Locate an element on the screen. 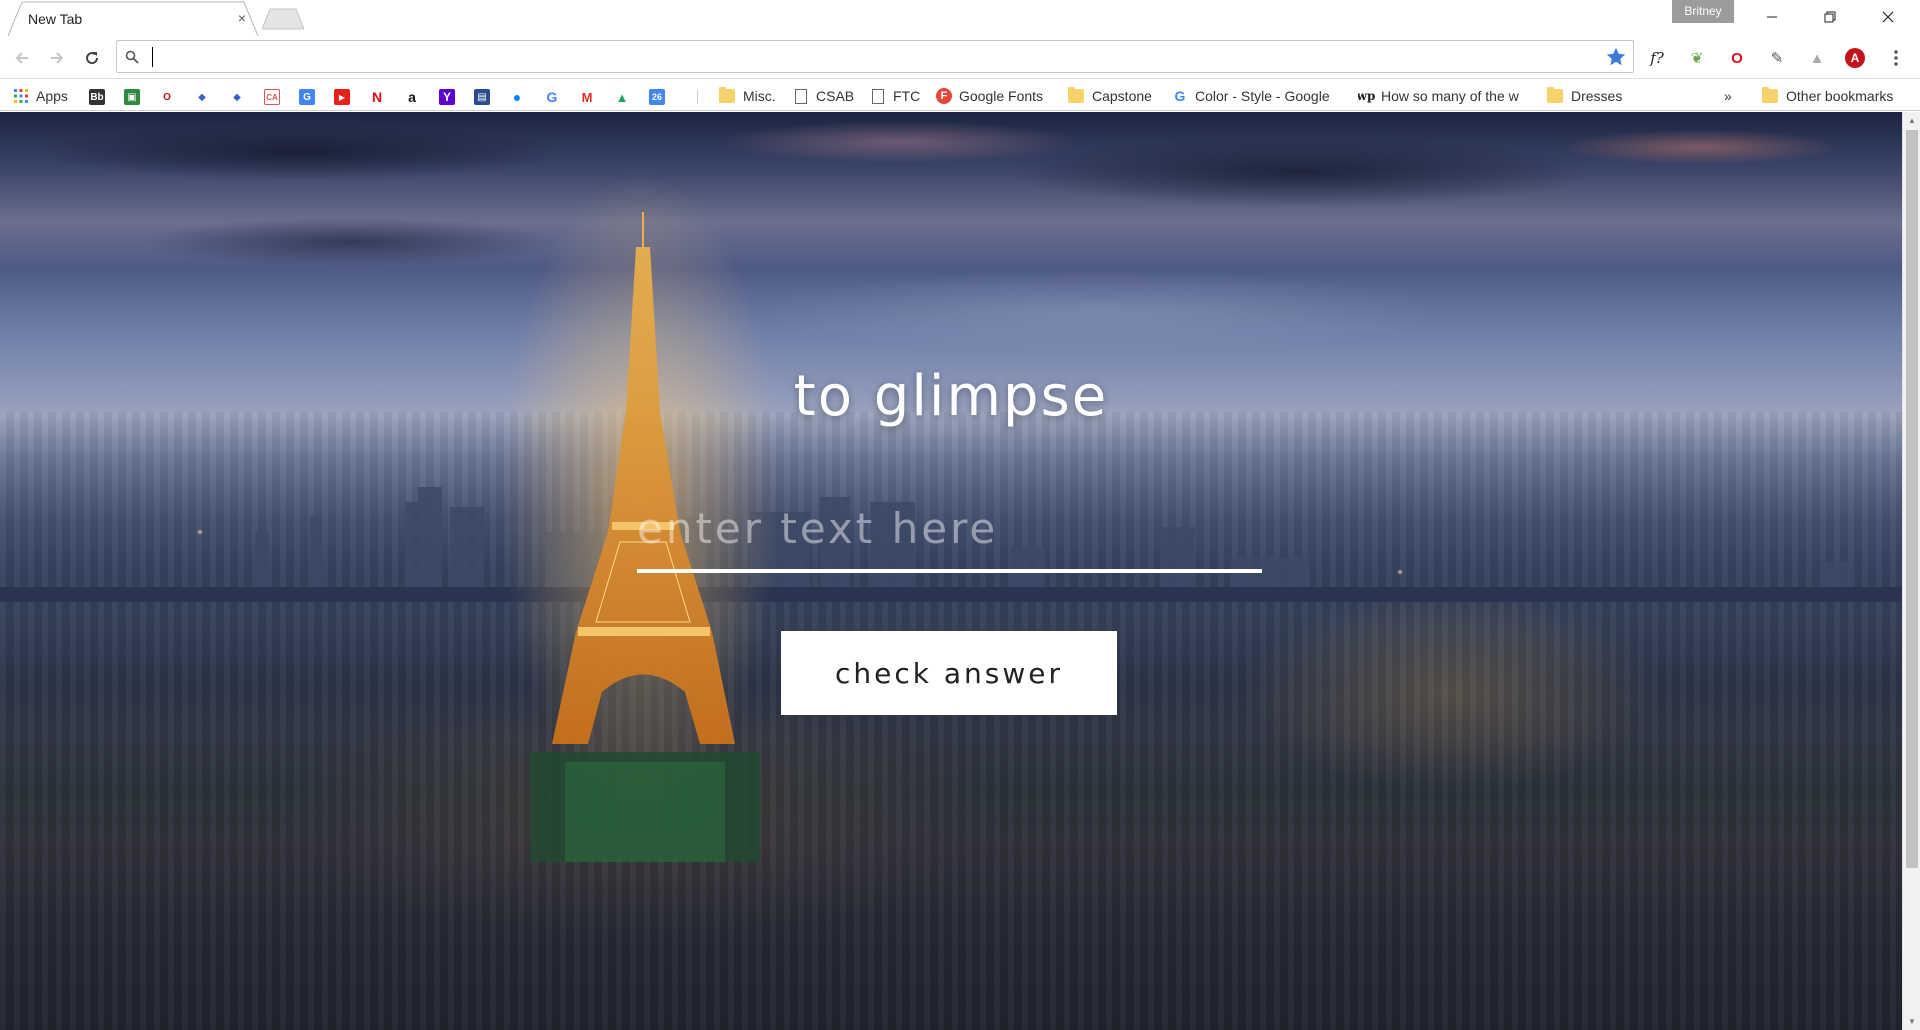 The width and height of the screenshot is (1920, 1030). vertical-scrollbar: ▲ ▼ is located at coordinates (1911, 571).